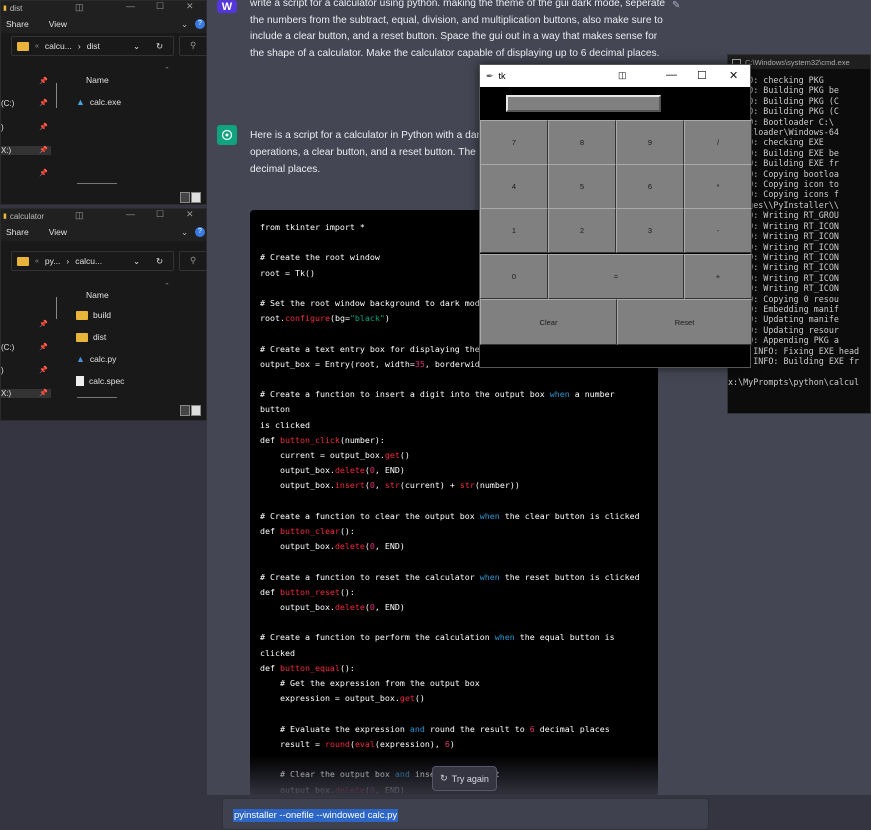 This screenshot has height=830, width=871. I want to click on digit-3-button: 3, so click(650, 230).